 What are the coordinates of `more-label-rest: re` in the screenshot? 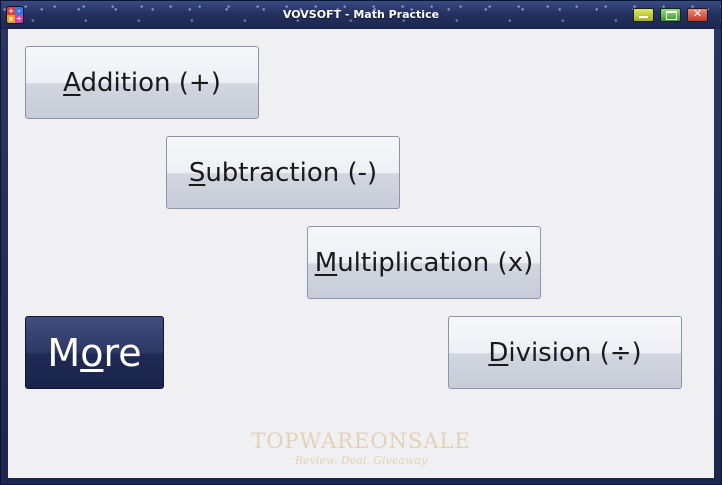 It's located at (122, 352).